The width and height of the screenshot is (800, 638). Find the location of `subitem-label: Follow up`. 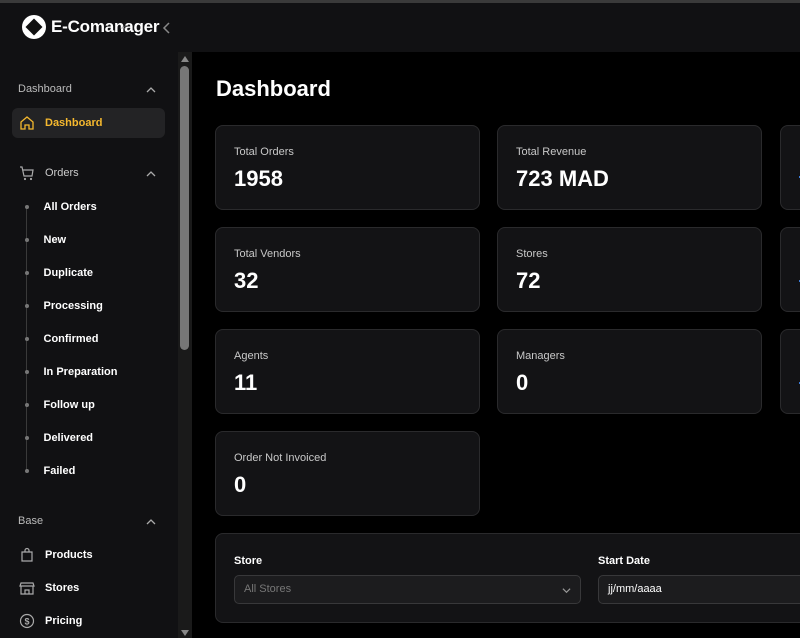

subitem-label: Follow up is located at coordinates (69, 405).